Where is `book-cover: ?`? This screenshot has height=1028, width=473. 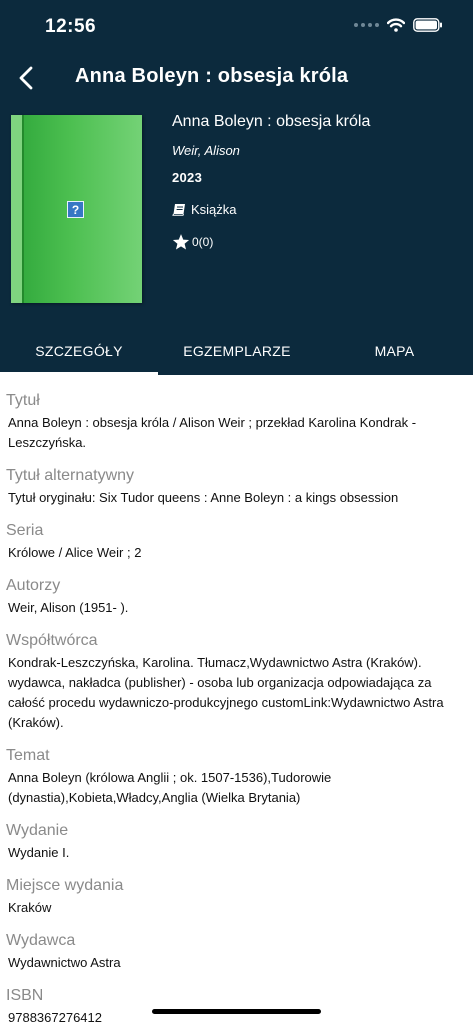
book-cover: ? is located at coordinates (76, 209).